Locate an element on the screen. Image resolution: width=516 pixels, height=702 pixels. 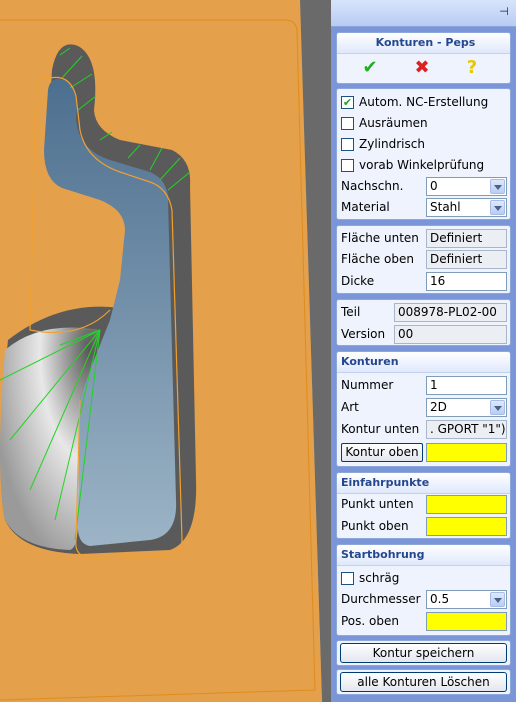
version-label: Version is located at coordinates (363, 334).